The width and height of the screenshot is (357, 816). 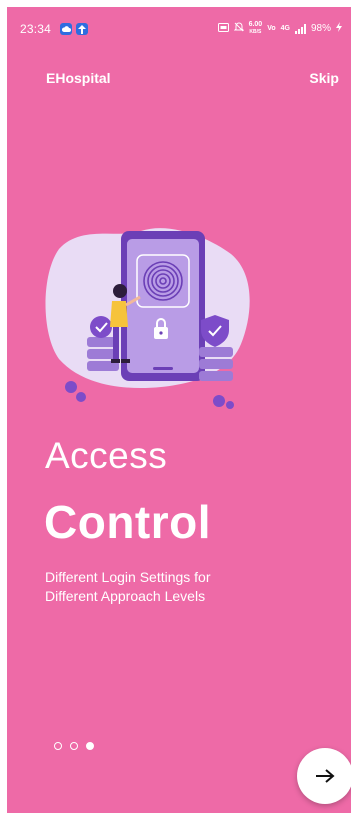 I want to click on volte-label: Vo, so click(x=271, y=28).